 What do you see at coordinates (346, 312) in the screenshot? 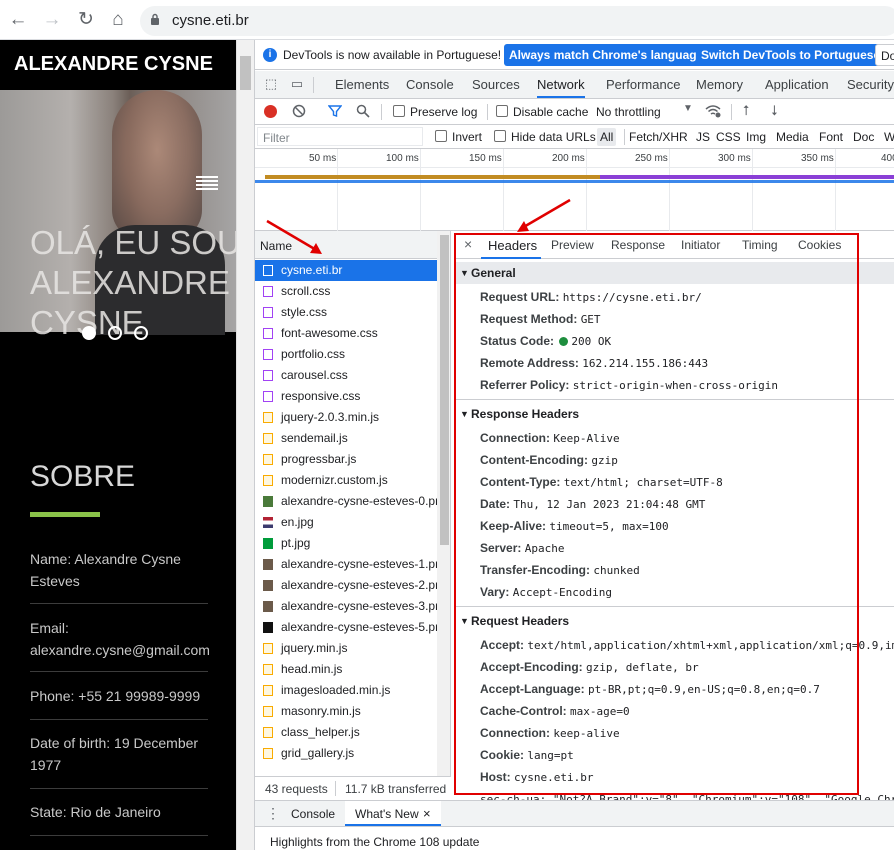
I see `request-row: style.css` at bounding box center [346, 312].